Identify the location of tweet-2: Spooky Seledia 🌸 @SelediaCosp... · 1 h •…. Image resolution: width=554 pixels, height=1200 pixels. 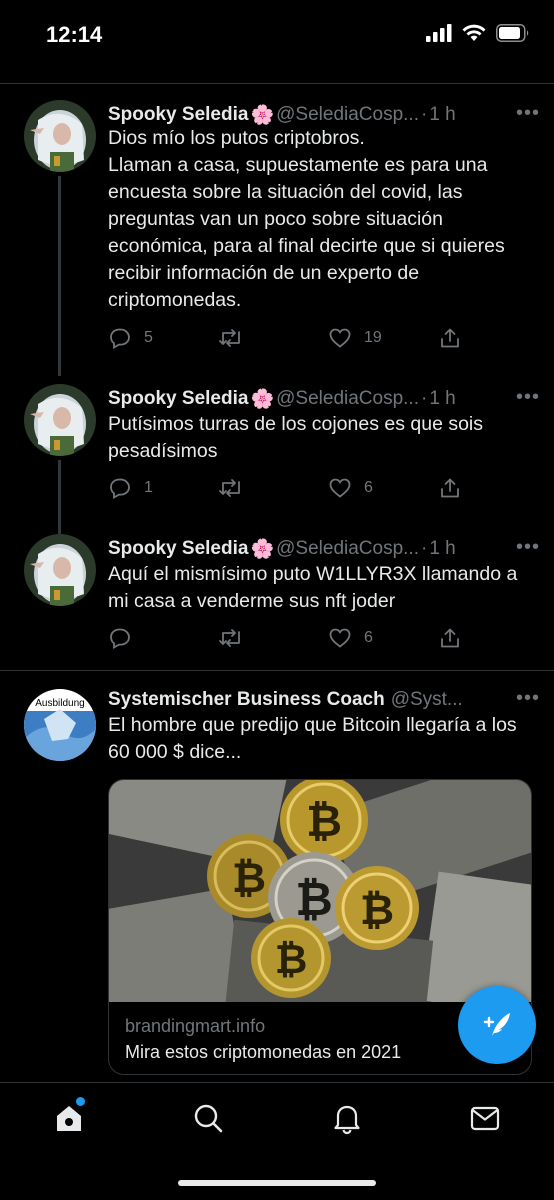
(277, 459).